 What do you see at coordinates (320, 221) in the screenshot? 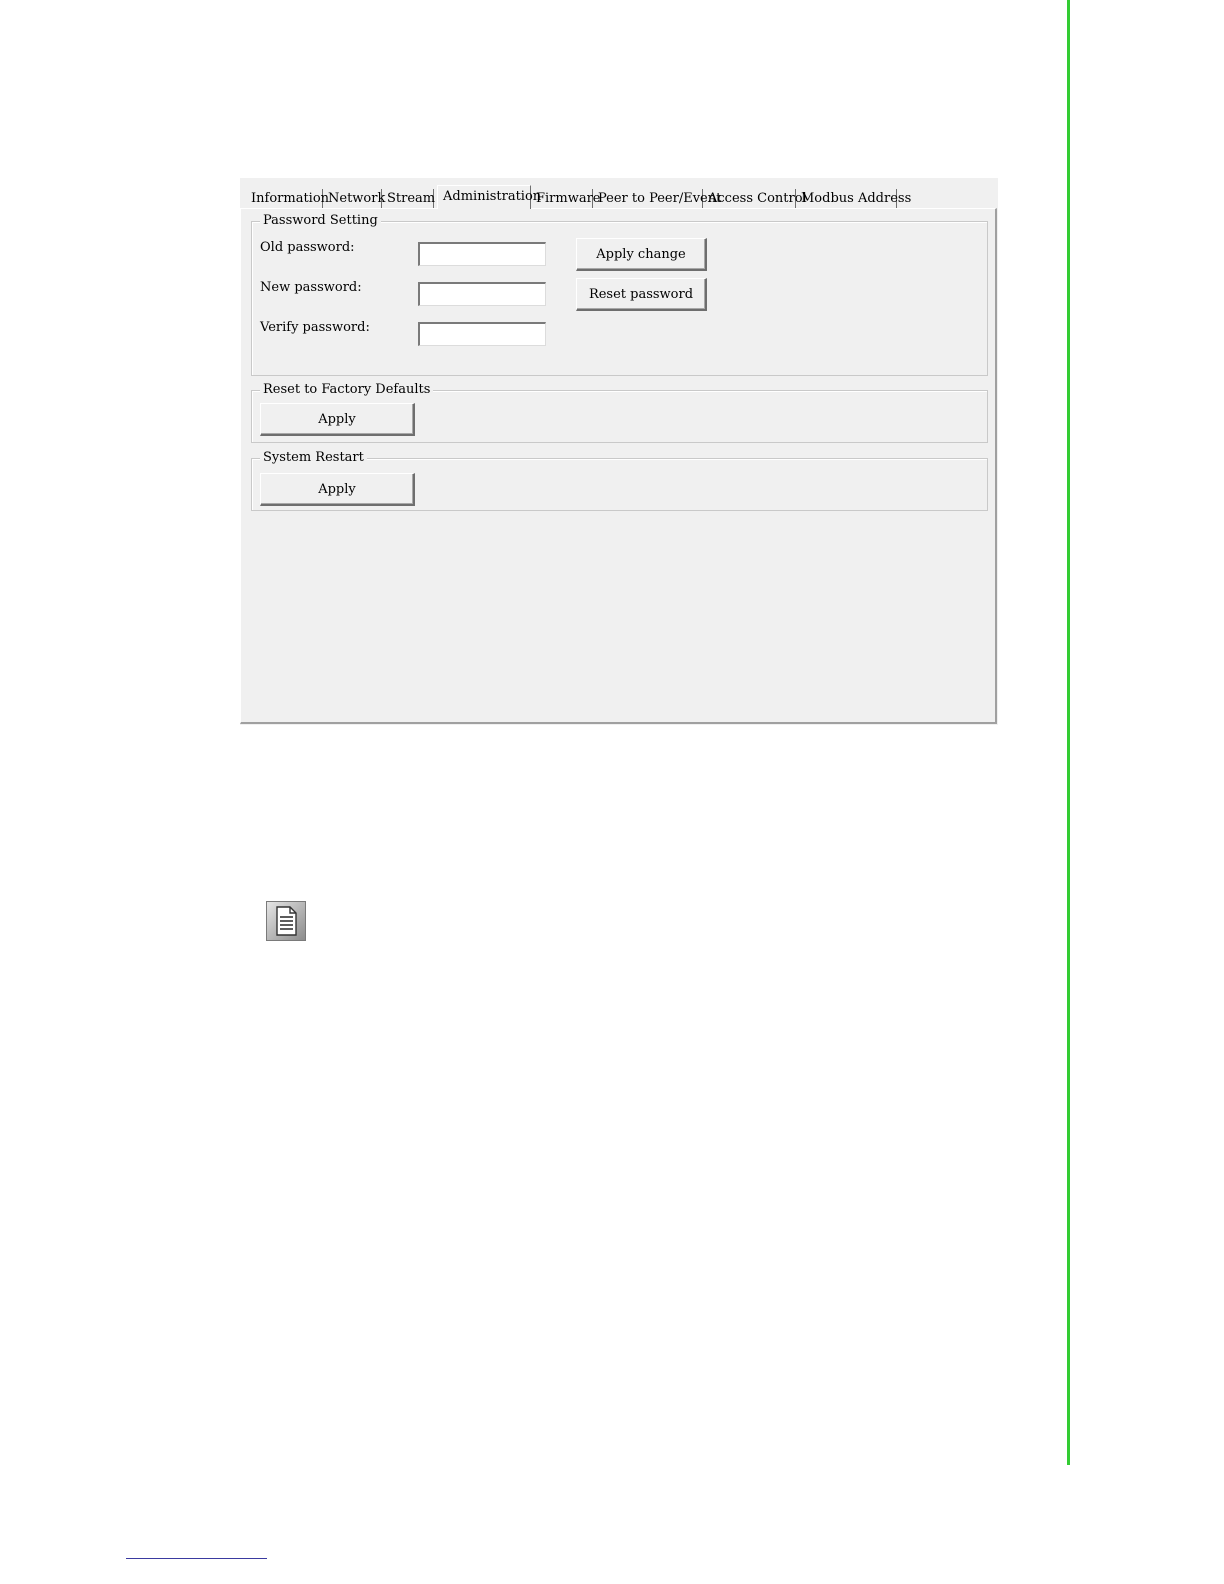
I see `password-setting-title: Password Setting` at bounding box center [320, 221].